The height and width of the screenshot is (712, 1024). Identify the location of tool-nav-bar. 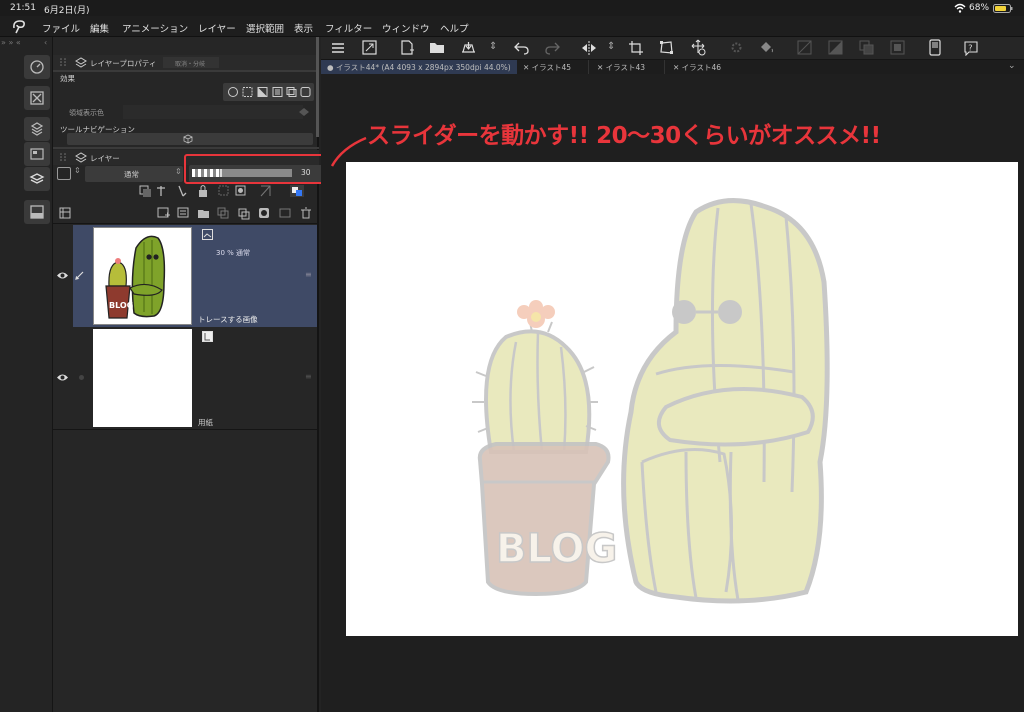
(190, 139).